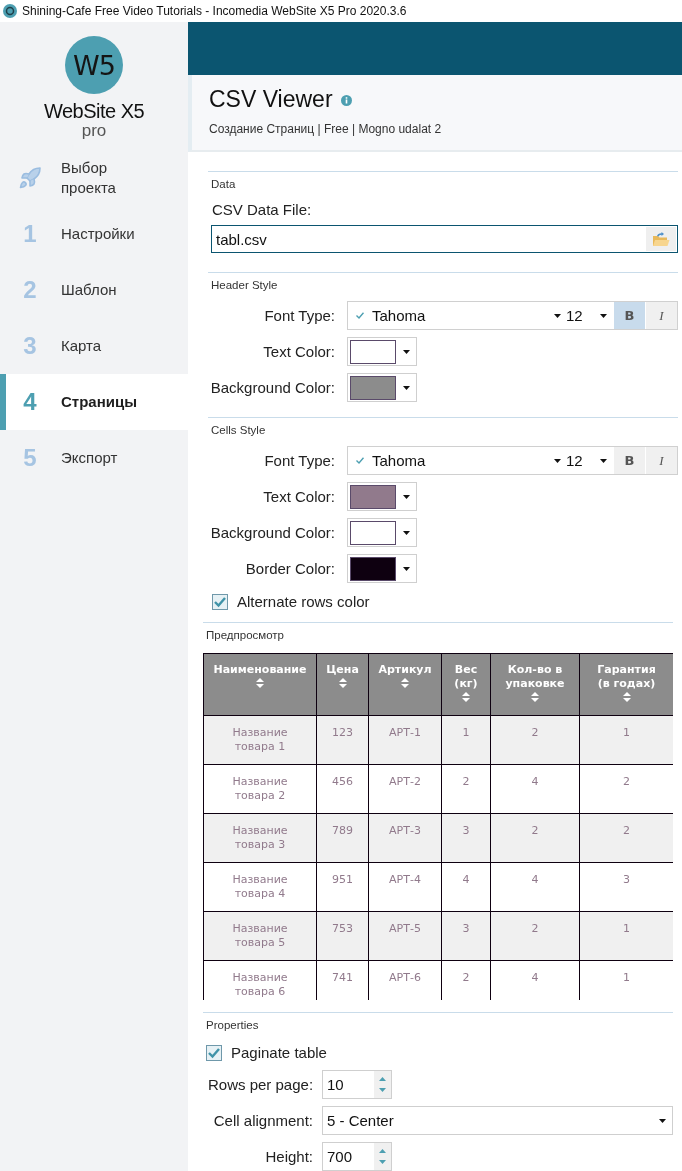 This screenshot has height=1171, width=682. I want to click on table-cell: 951, so click(342, 887).